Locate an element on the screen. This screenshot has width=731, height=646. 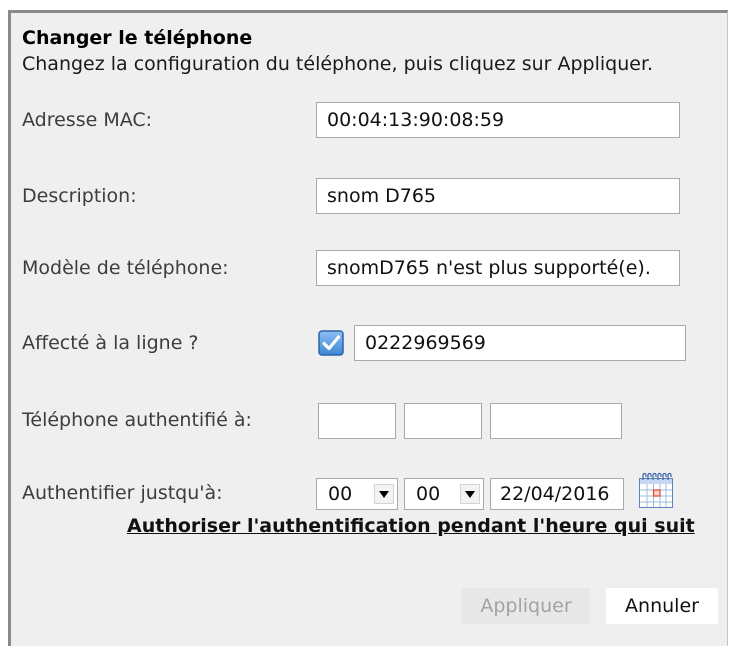
phone-model-label: Modèle de téléphone: is located at coordinates (125, 268).